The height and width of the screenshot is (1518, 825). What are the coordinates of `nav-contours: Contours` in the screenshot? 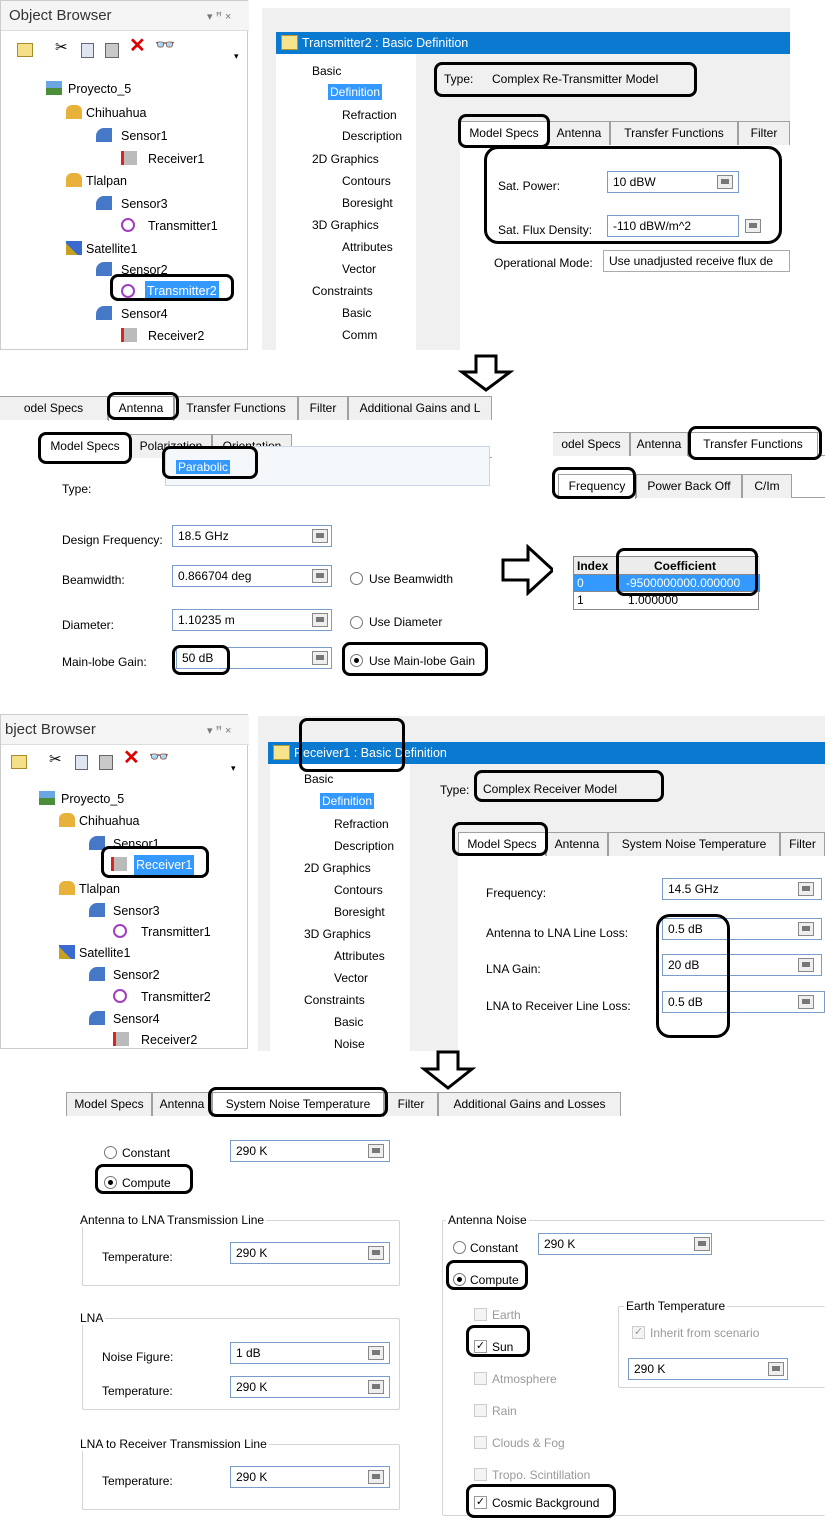 It's located at (366, 181).